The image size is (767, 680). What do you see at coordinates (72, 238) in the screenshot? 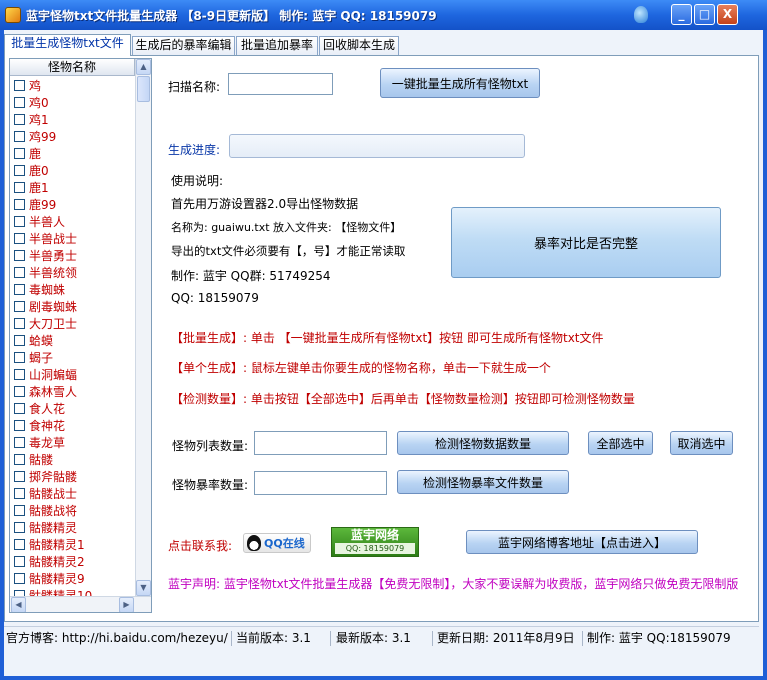
I see `list-item: 半兽战士` at bounding box center [72, 238].